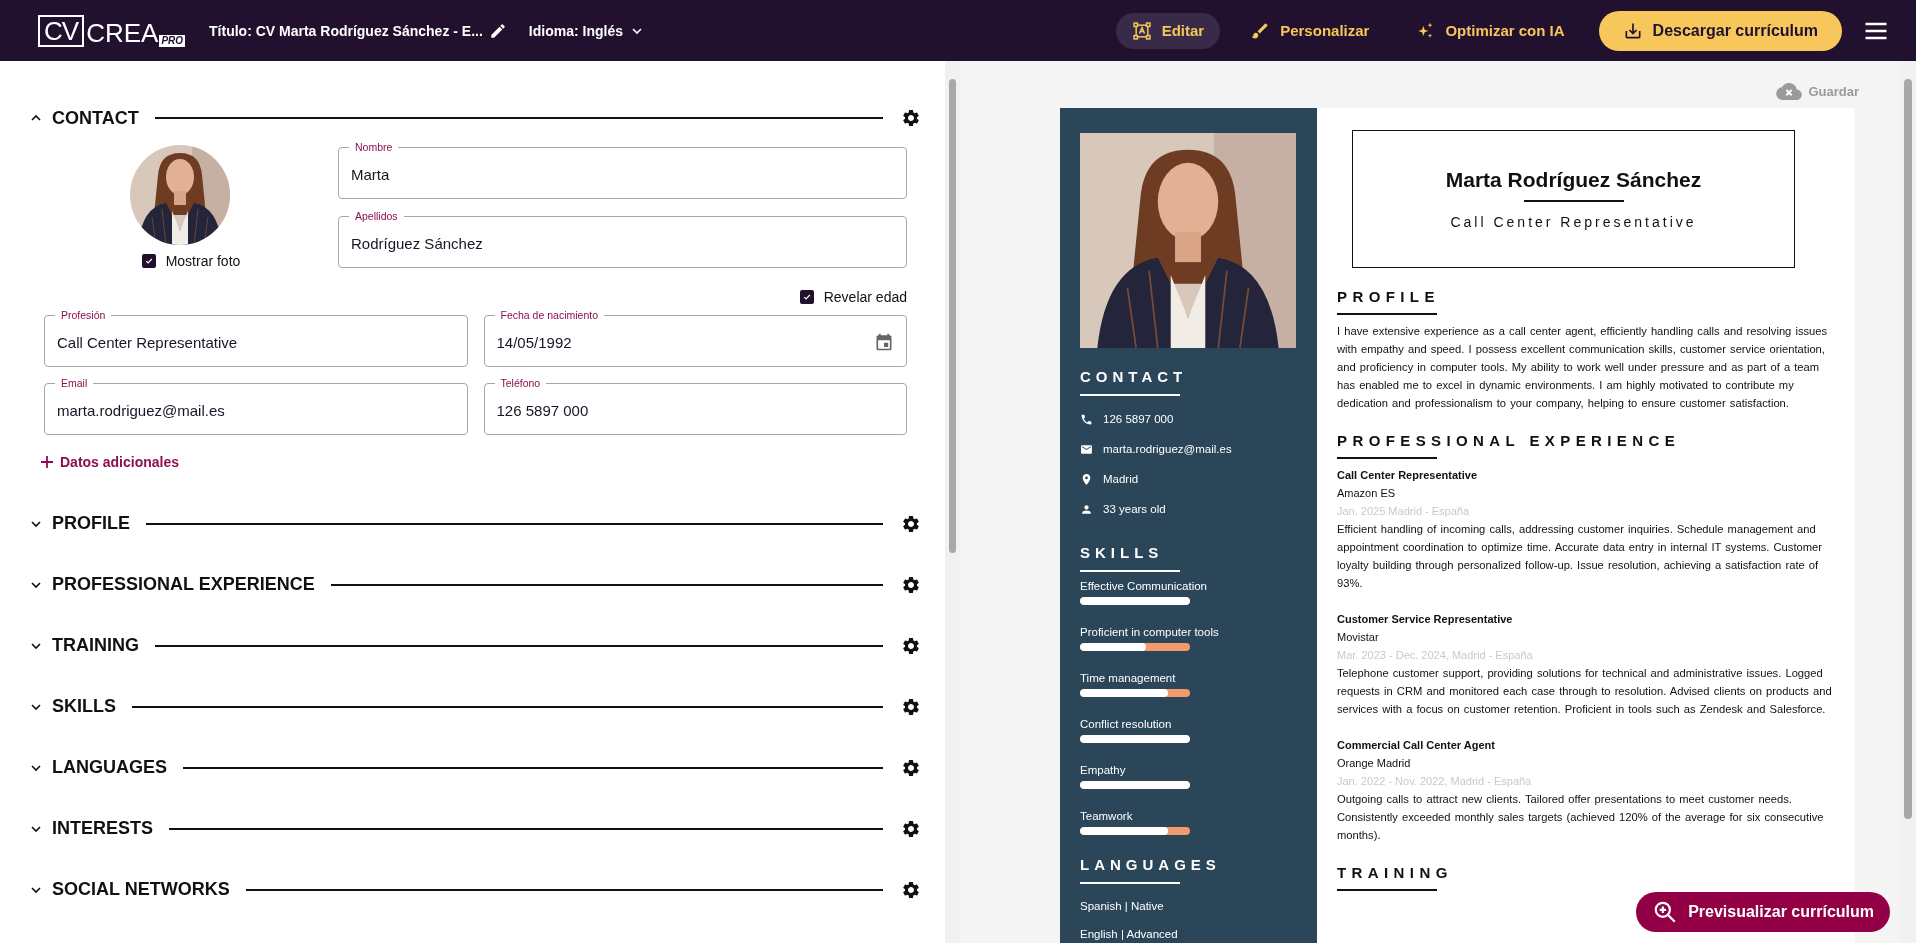 This screenshot has width=1916, height=943. What do you see at coordinates (1367, 493) in the screenshot?
I see `company-name: Amazon ES` at bounding box center [1367, 493].